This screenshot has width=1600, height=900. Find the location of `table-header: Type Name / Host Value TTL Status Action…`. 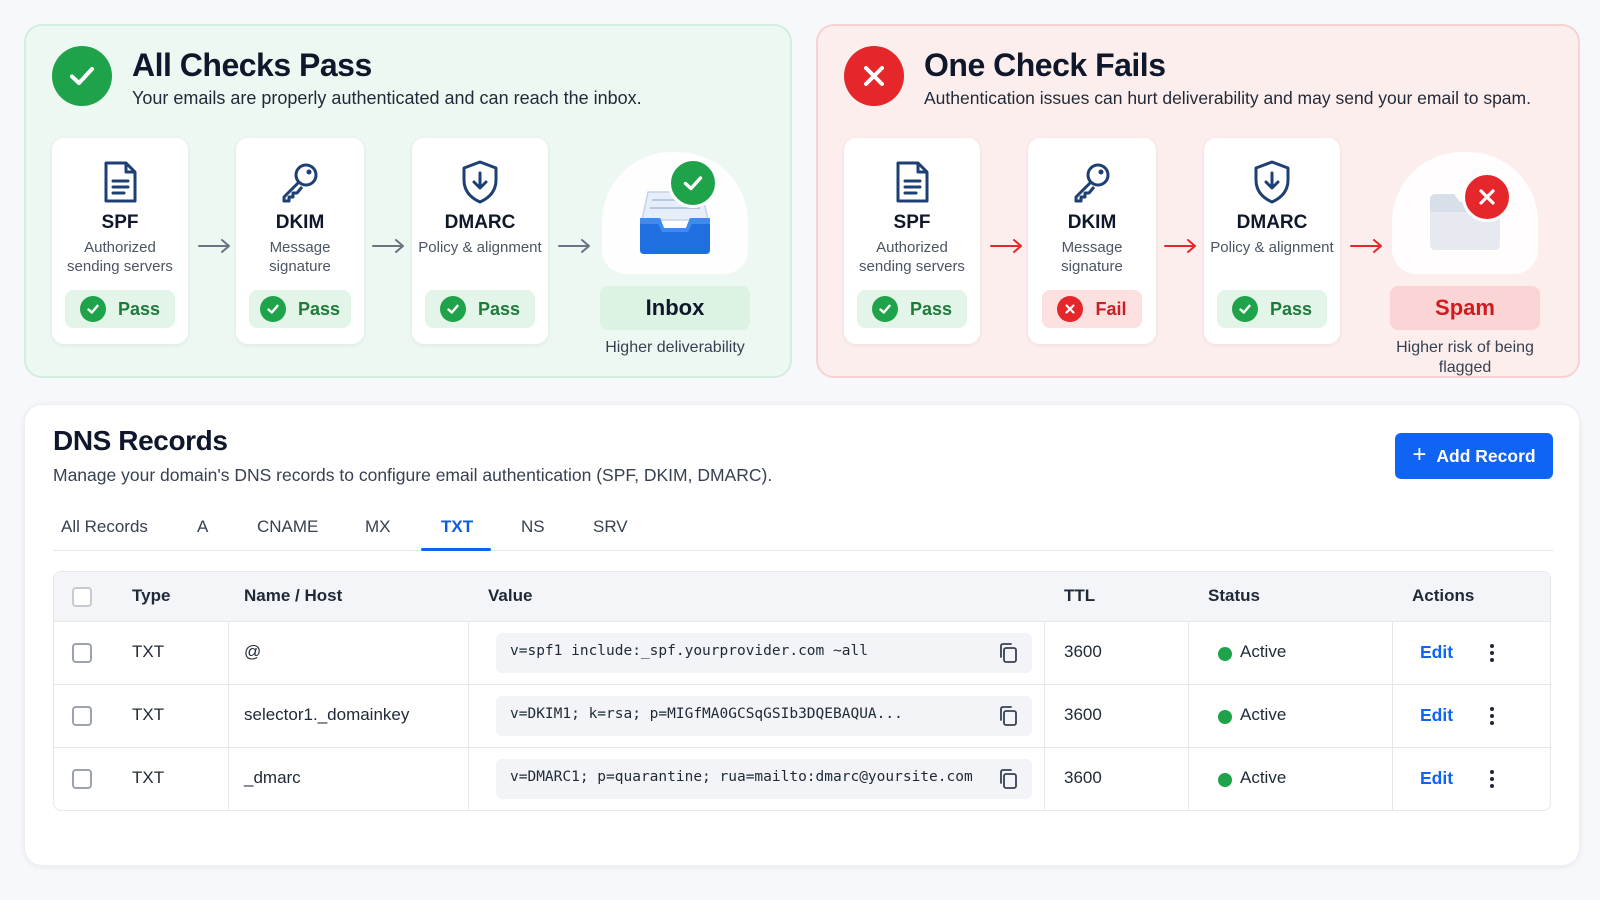

table-header: Type Name / Host Value TTL Status Action… is located at coordinates (802, 597).